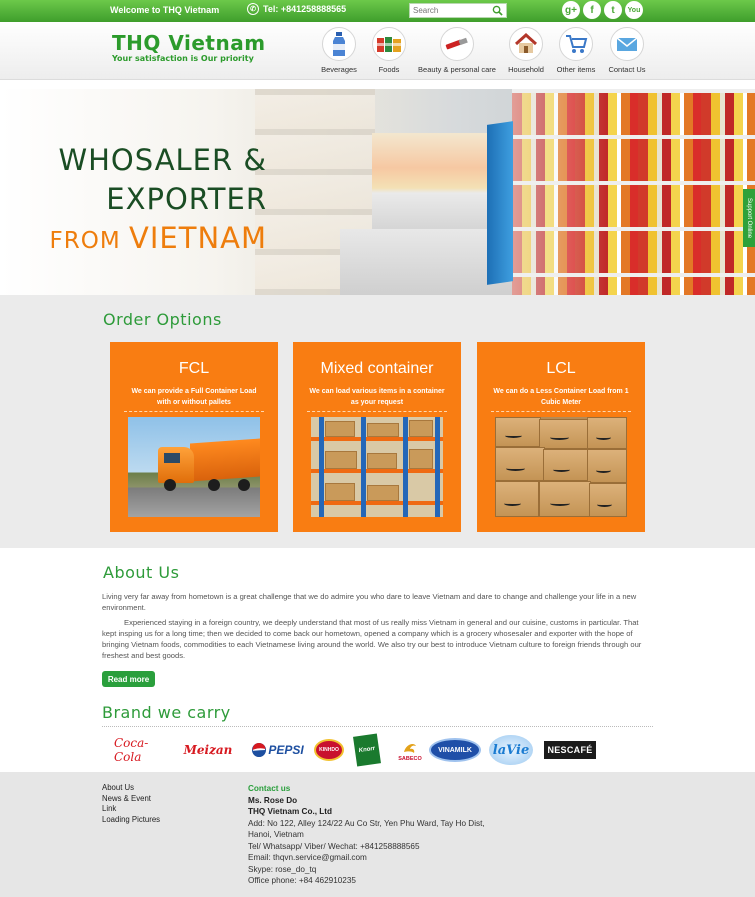  Describe the element at coordinates (162, 319) in the screenshot. I see `section-title: Order Options` at that location.